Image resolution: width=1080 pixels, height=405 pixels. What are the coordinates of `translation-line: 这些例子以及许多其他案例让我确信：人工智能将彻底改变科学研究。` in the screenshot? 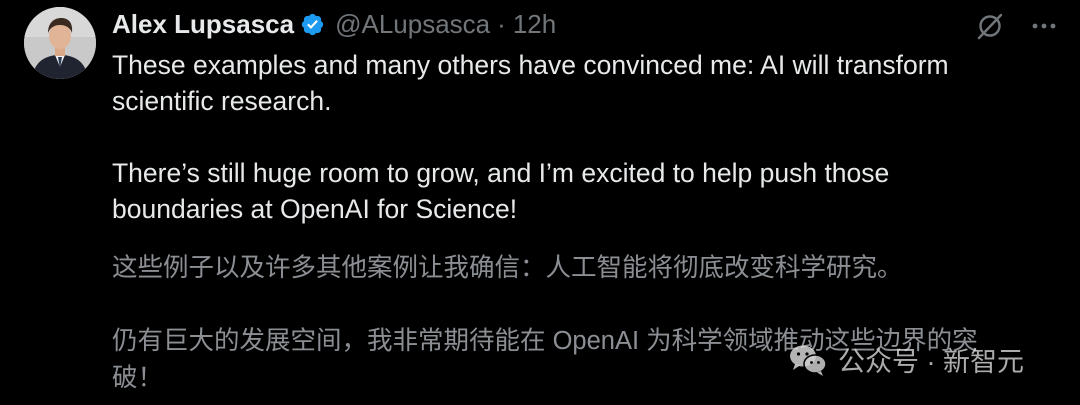 It's located at (507, 268).